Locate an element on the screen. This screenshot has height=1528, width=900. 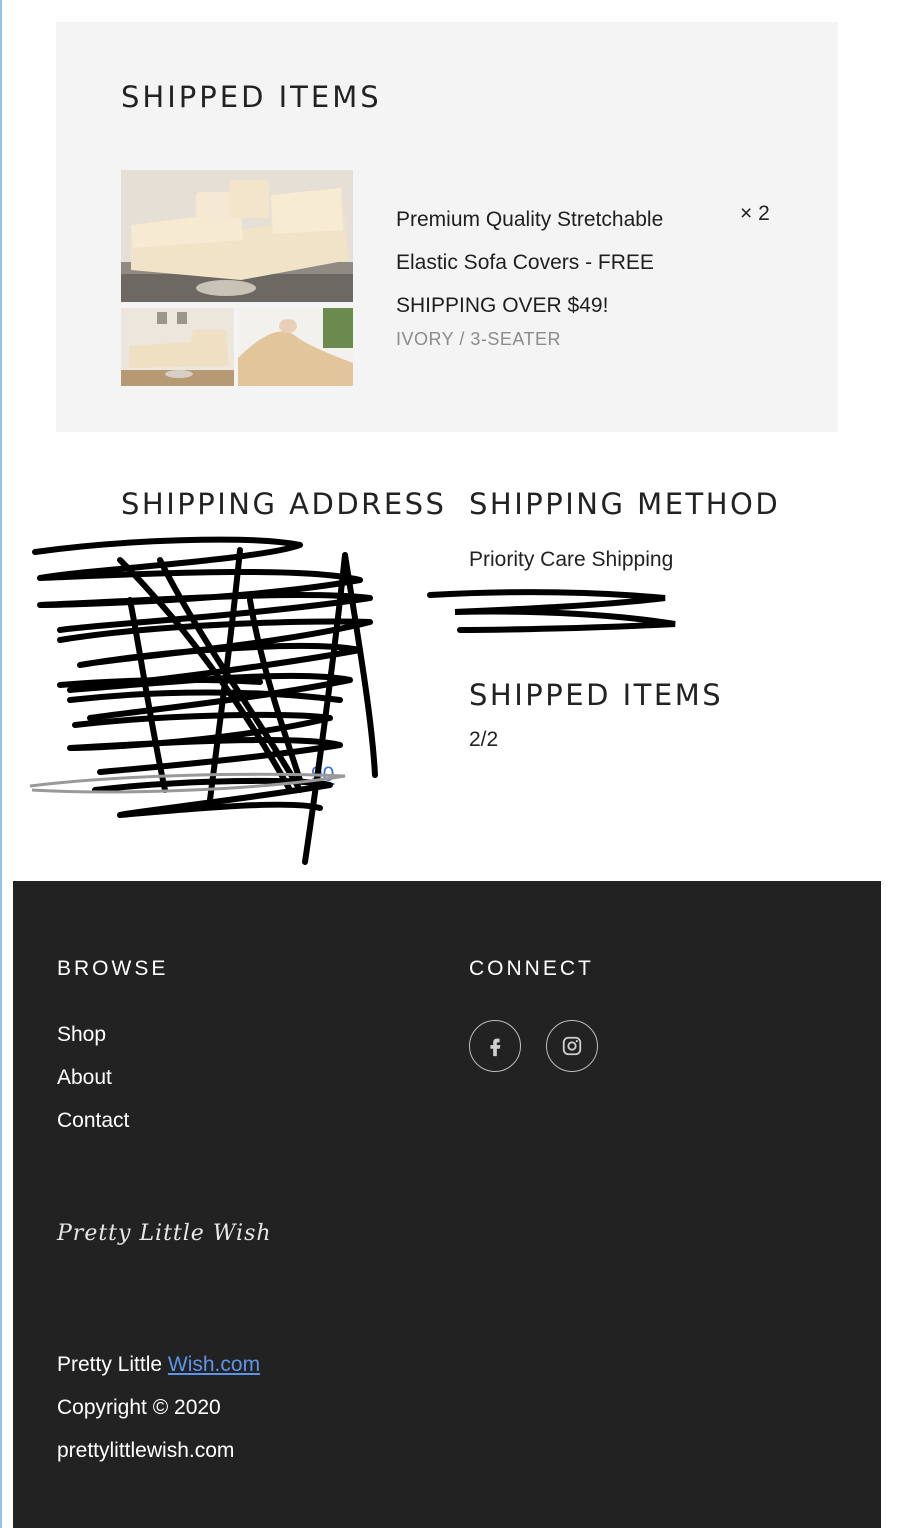
shipped-items-count: 2/2 is located at coordinates (484, 739).